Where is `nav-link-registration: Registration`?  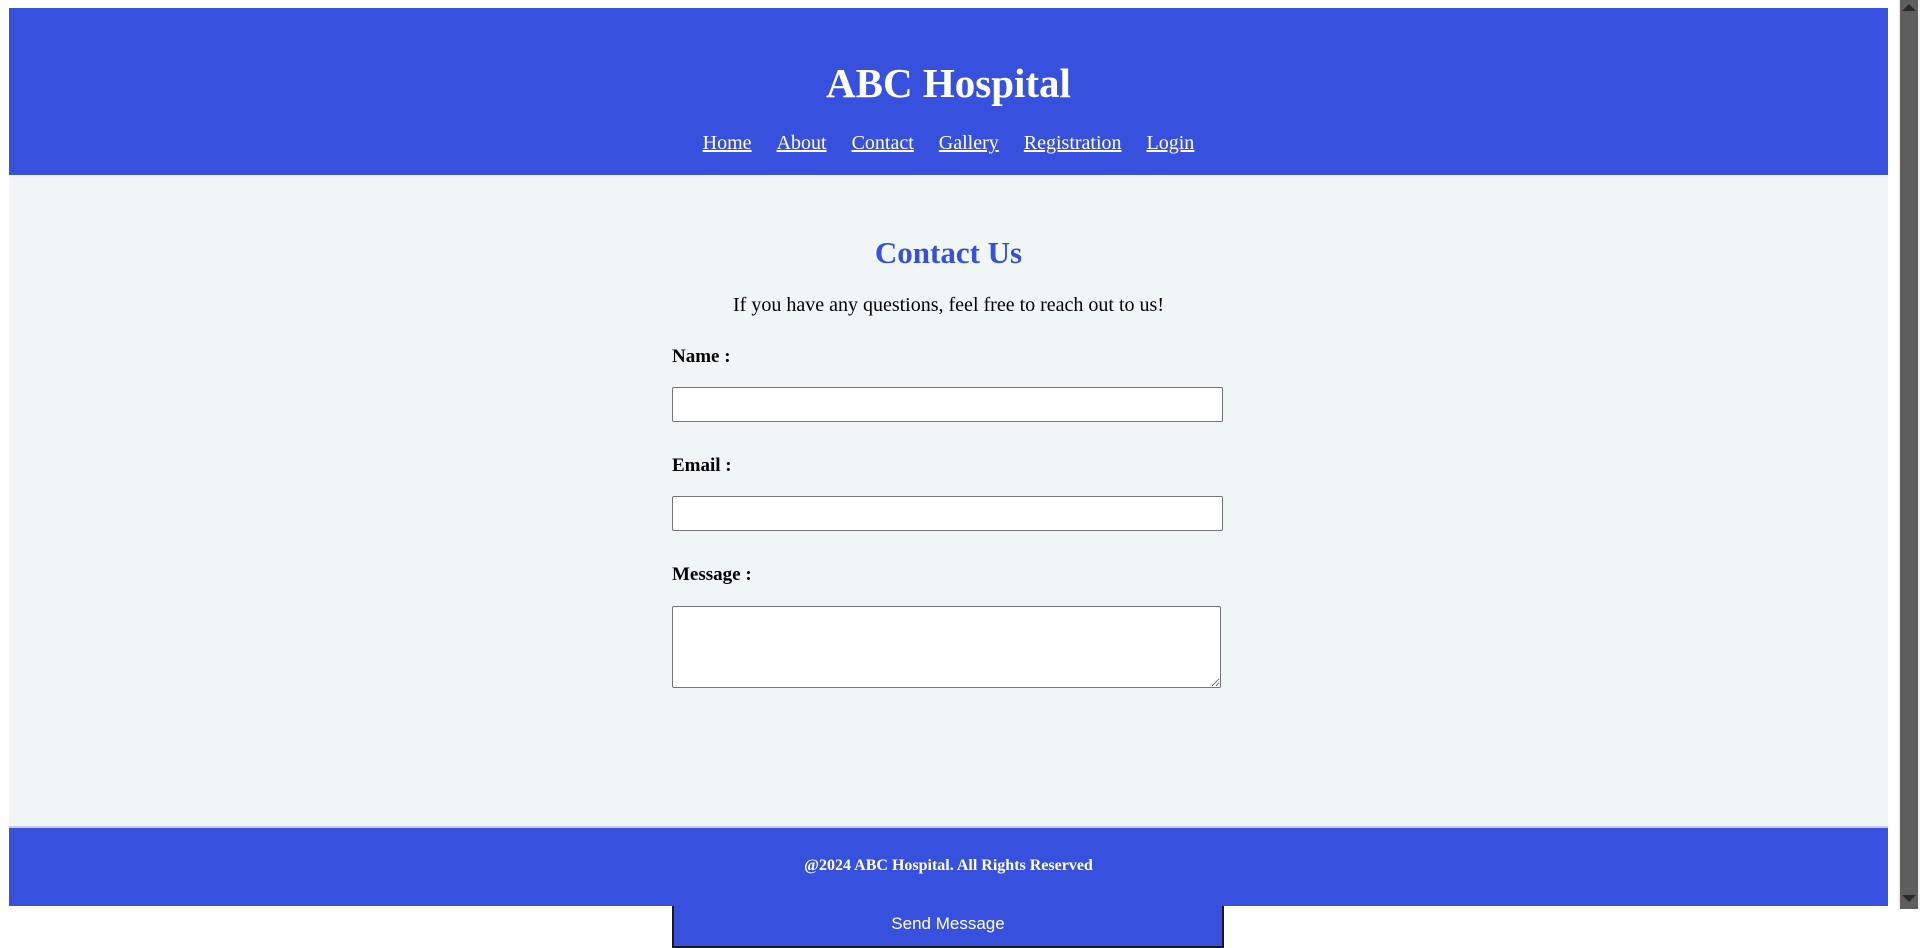
nav-link-registration: Registration is located at coordinates (1073, 143).